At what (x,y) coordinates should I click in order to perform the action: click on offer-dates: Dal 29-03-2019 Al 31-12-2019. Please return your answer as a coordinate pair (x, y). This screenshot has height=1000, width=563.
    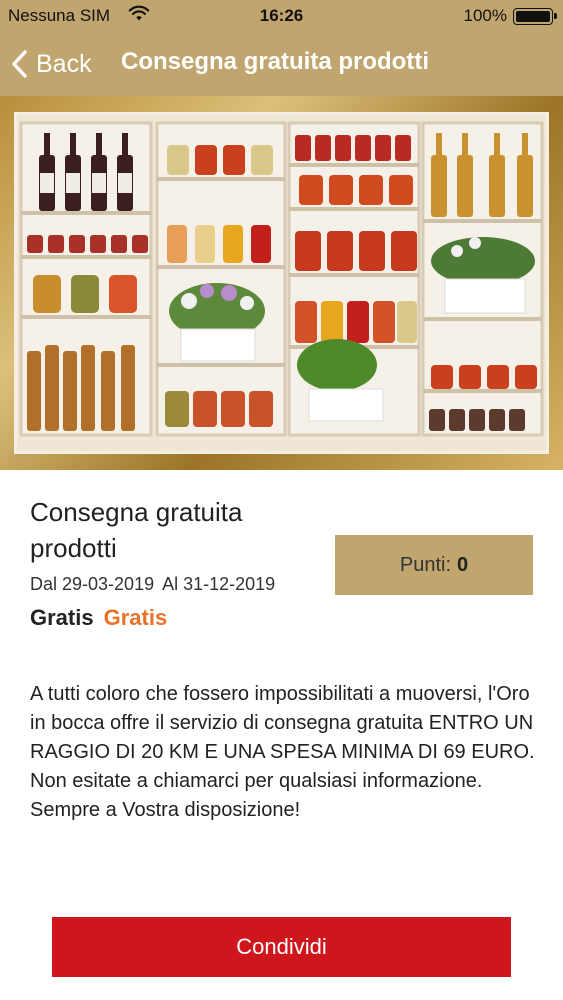
    Looking at the image, I should click on (180, 584).